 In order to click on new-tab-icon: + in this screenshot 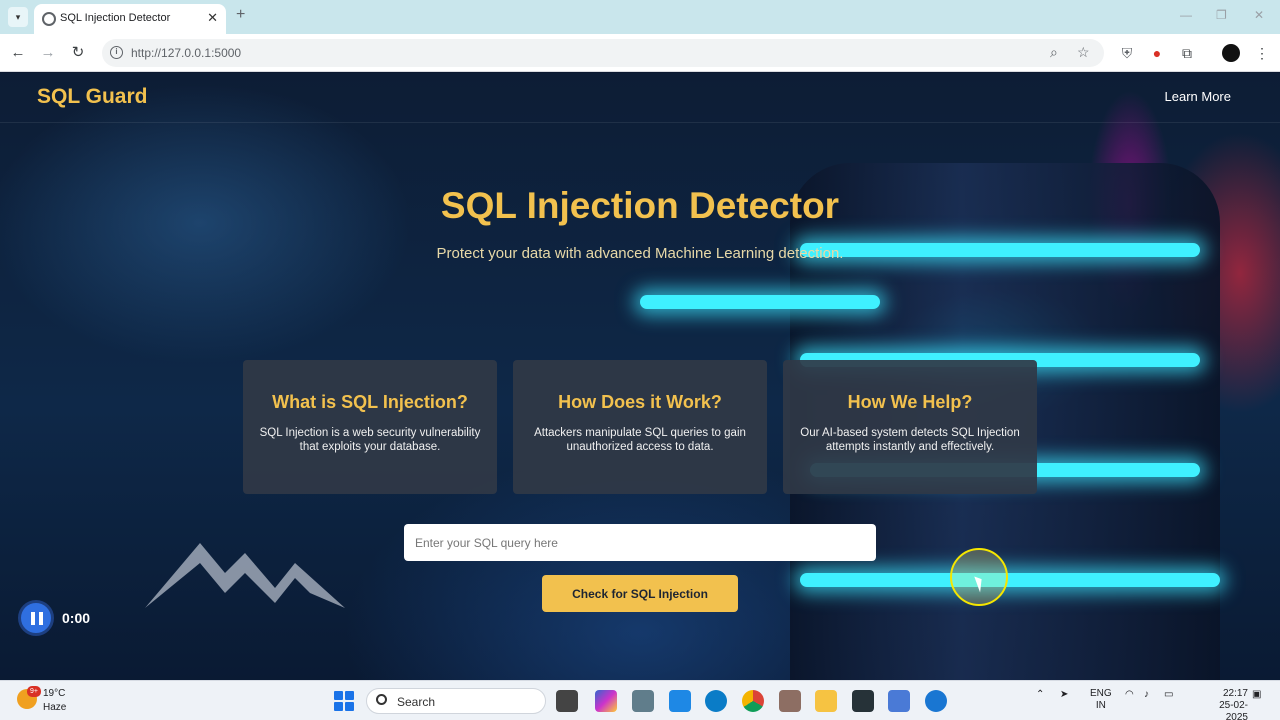, I will do `click(240, 15)`.